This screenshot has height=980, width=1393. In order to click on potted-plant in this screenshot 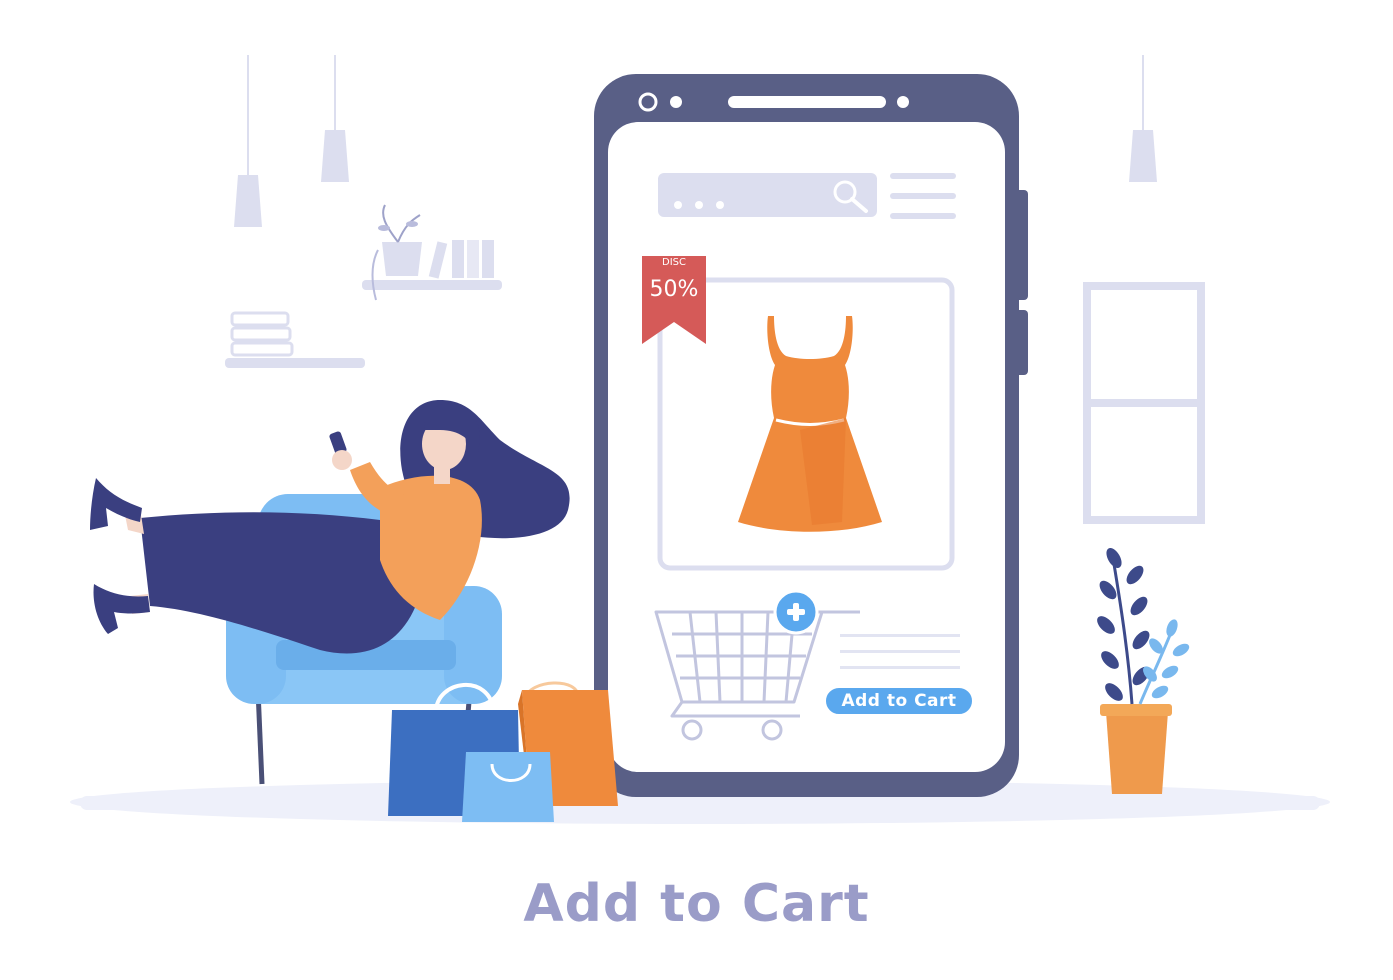, I will do `click(1143, 671)`.